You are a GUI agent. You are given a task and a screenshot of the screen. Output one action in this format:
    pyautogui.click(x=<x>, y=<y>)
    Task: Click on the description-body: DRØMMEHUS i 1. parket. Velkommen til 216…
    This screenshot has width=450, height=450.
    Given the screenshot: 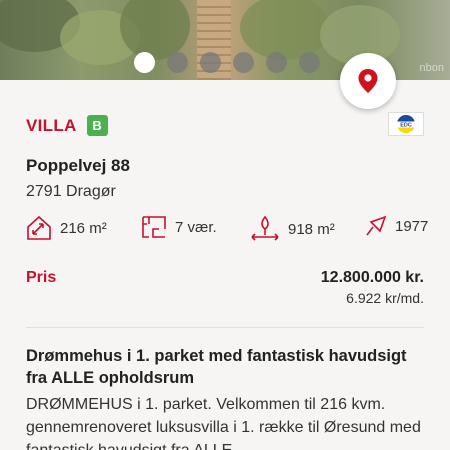 What is the action you would take?
    pyautogui.click(x=226, y=421)
    